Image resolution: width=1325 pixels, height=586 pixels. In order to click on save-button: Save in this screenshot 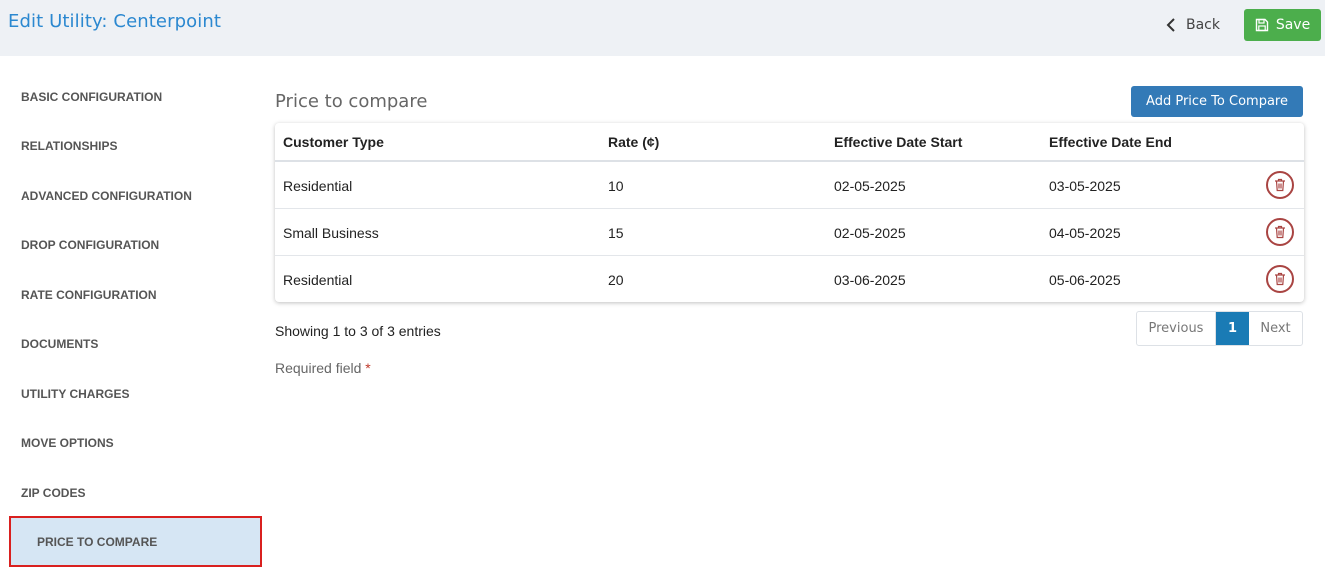, I will do `click(1282, 25)`.